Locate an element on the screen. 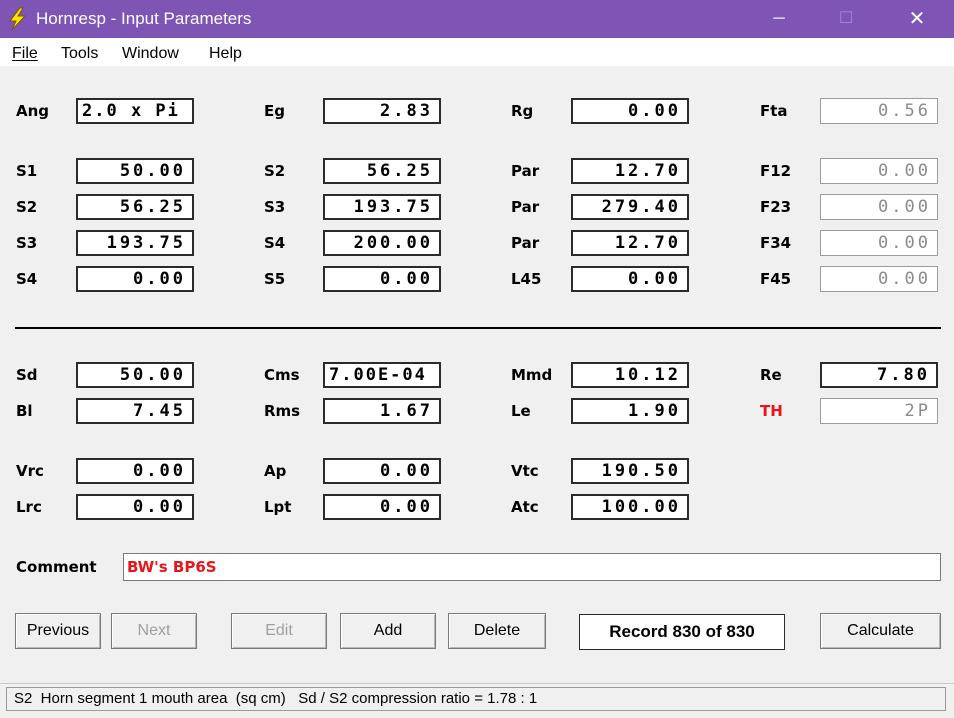 The width and height of the screenshot is (954, 718). s4-field: 200.00 is located at coordinates (382, 243).